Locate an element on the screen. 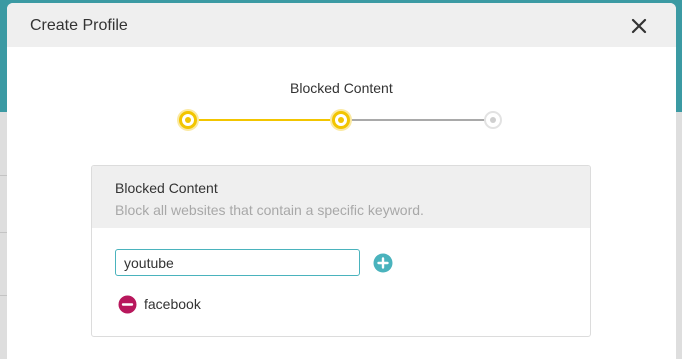 Image resolution: width=682 pixels, height=359 pixels. add-keyword-button is located at coordinates (383, 263).